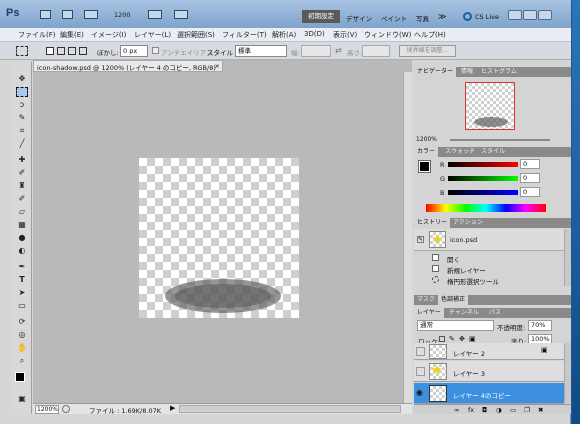 This screenshot has height=424, width=580. I want to click on document-canvas, so click(219, 238).